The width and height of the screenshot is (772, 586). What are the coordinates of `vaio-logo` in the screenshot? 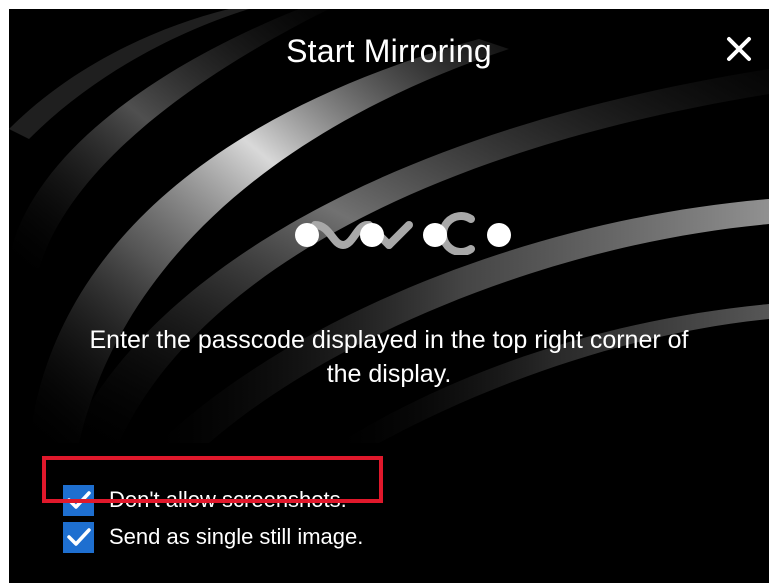 It's located at (403, 233).